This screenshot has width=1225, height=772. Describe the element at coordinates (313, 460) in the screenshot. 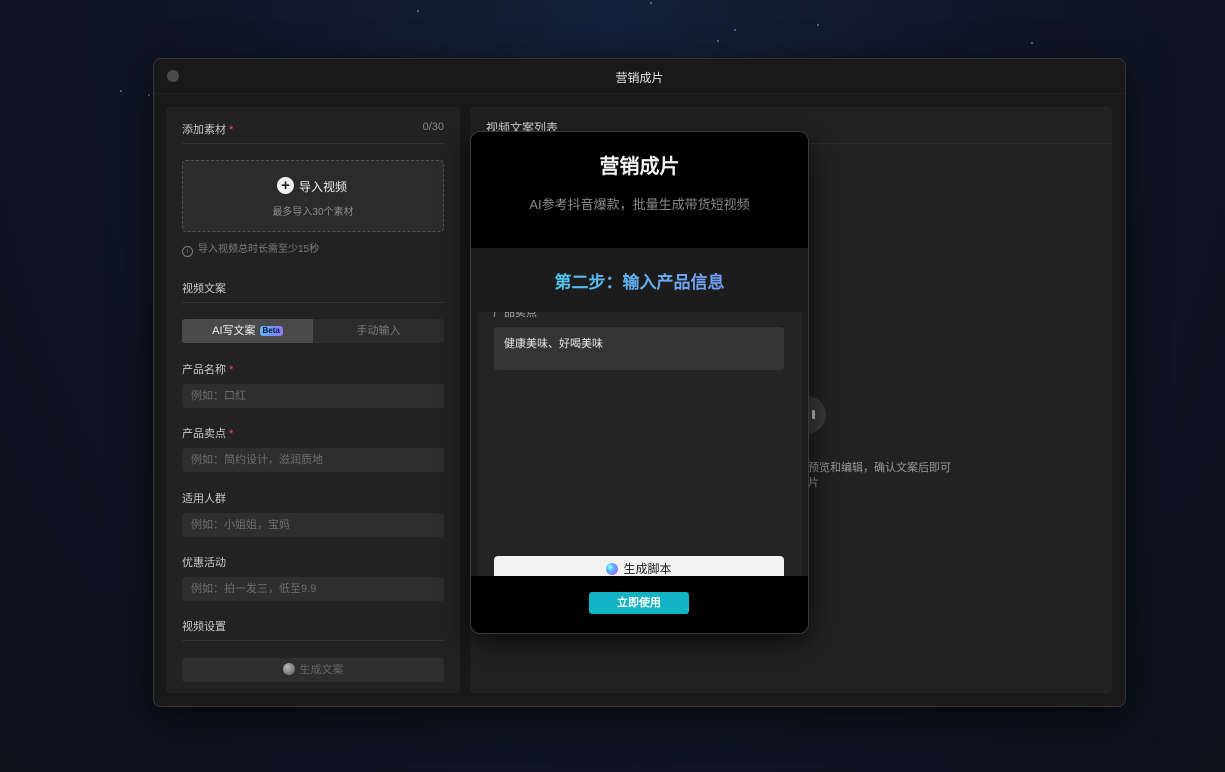

I see `selling-point-input` at that location.